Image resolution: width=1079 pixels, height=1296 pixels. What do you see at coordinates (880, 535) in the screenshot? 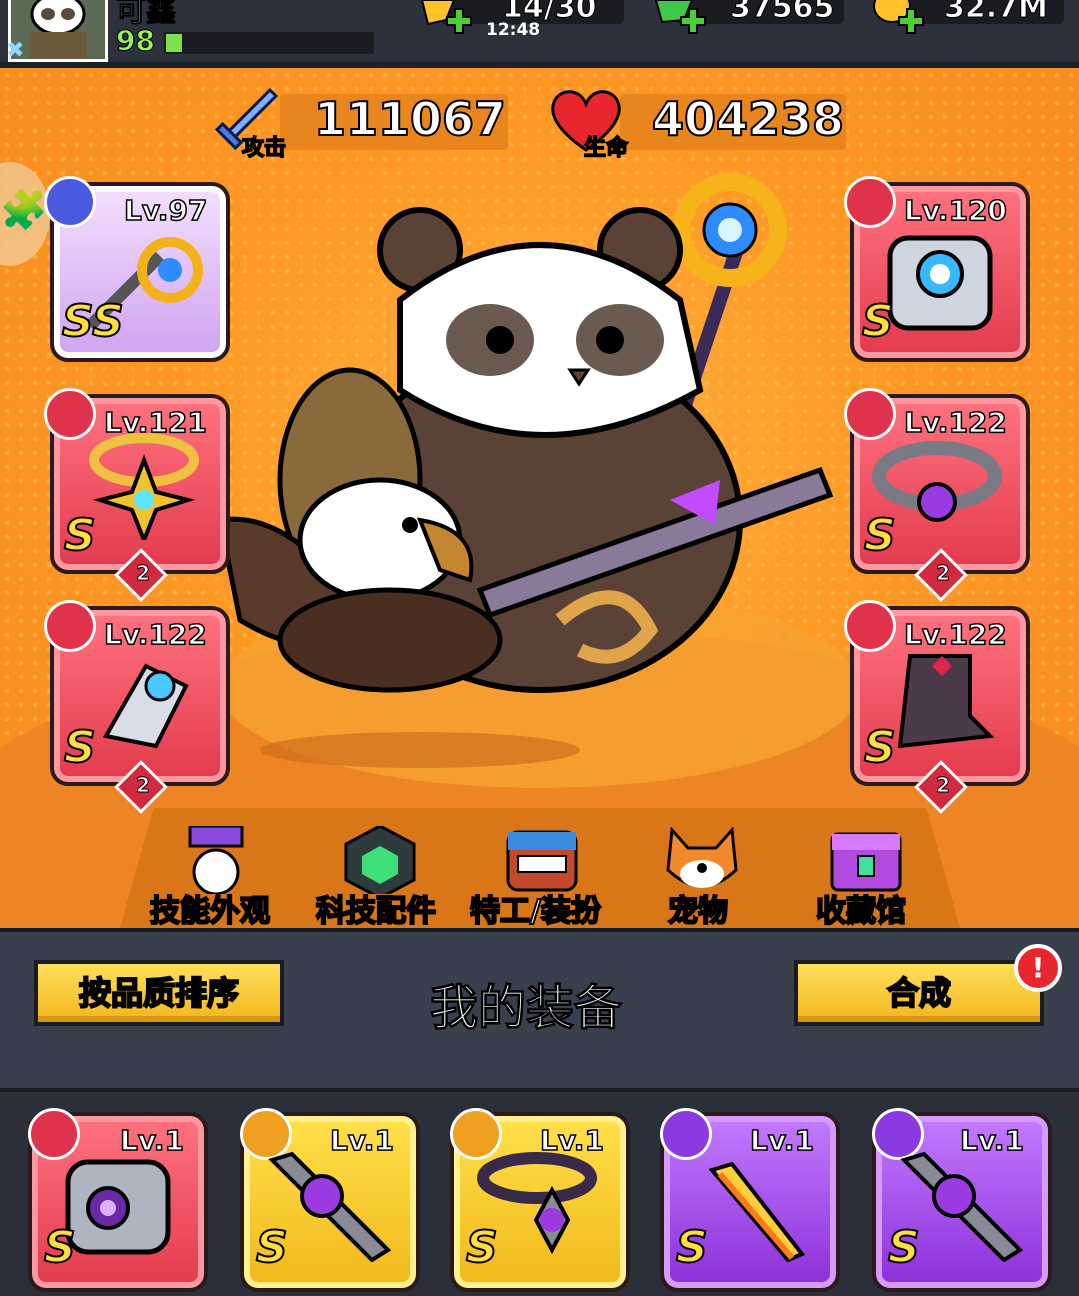
I see `belt-grade: S` at bounding box center [880, 535].